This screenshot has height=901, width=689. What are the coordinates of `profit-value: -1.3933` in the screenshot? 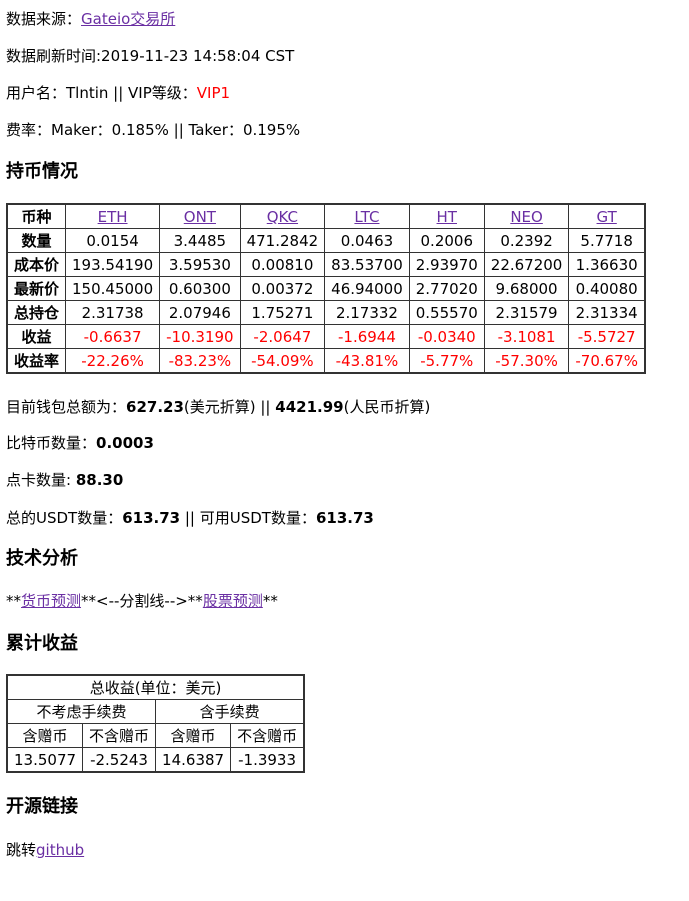 It's located at (267, 760).